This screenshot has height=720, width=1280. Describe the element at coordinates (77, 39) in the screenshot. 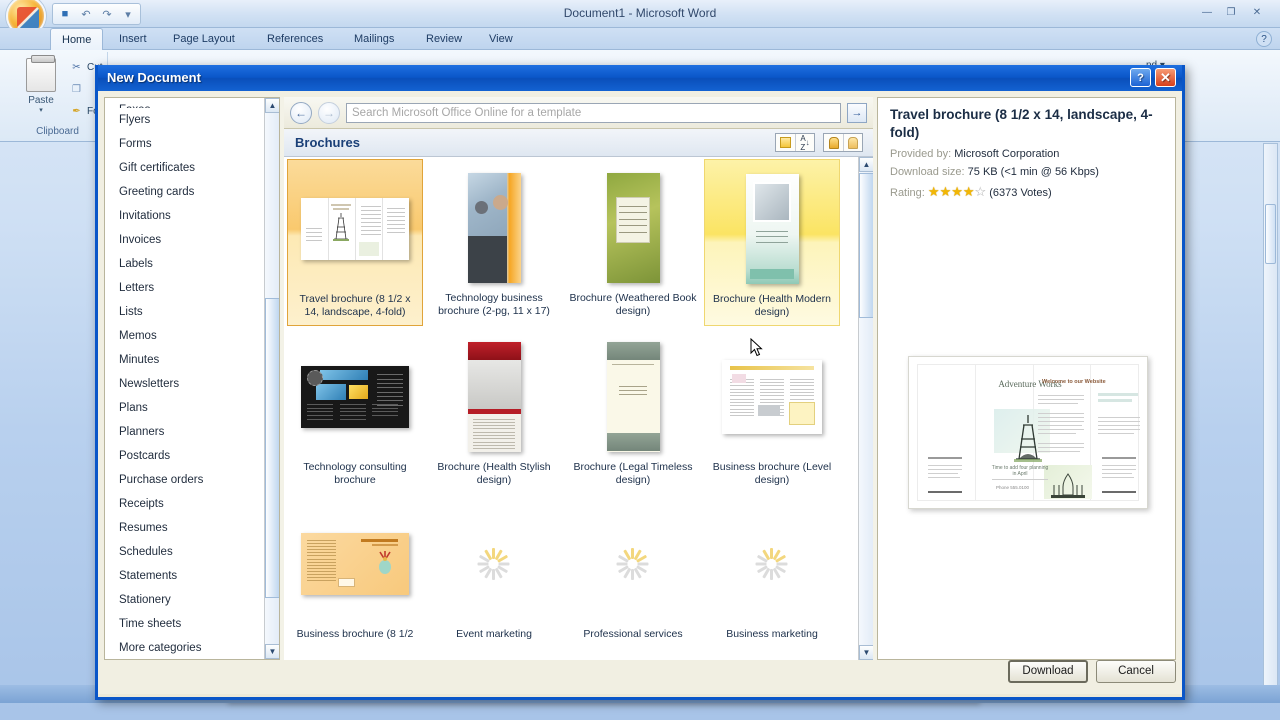

I see `tab-home: Home` at that location.